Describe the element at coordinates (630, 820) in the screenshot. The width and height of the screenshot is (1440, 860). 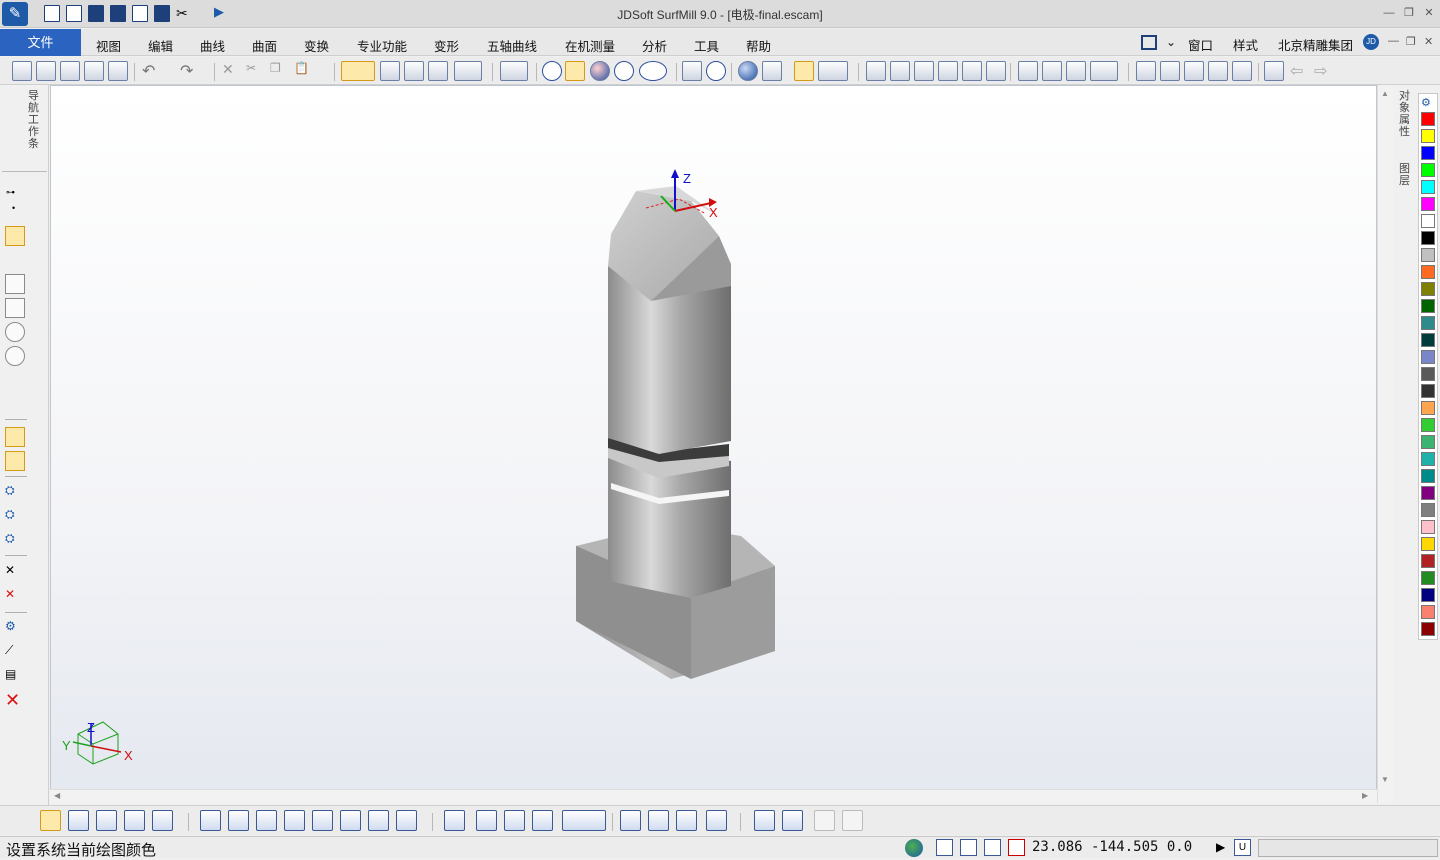
I see `copy-object-icon` at that location.